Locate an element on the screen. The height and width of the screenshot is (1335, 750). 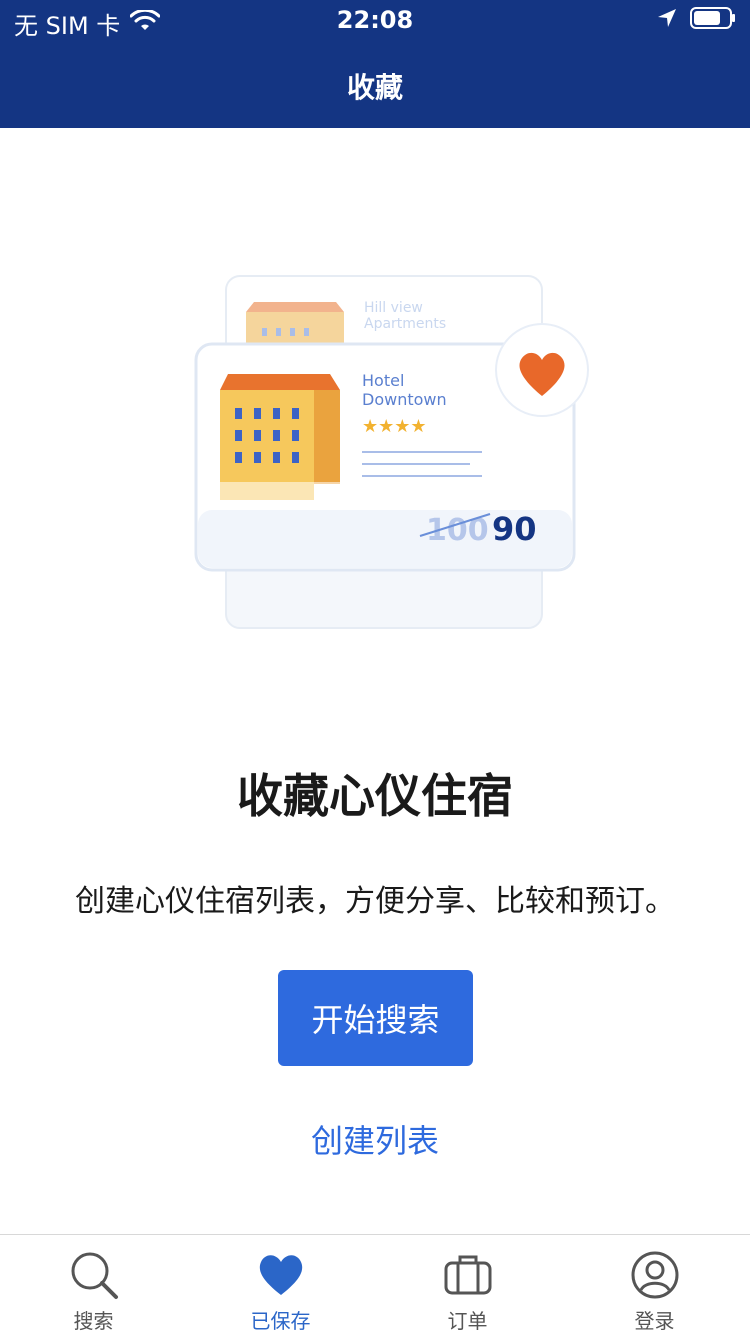
tab-label: 已保存 is located at coordinates (280, 1321).